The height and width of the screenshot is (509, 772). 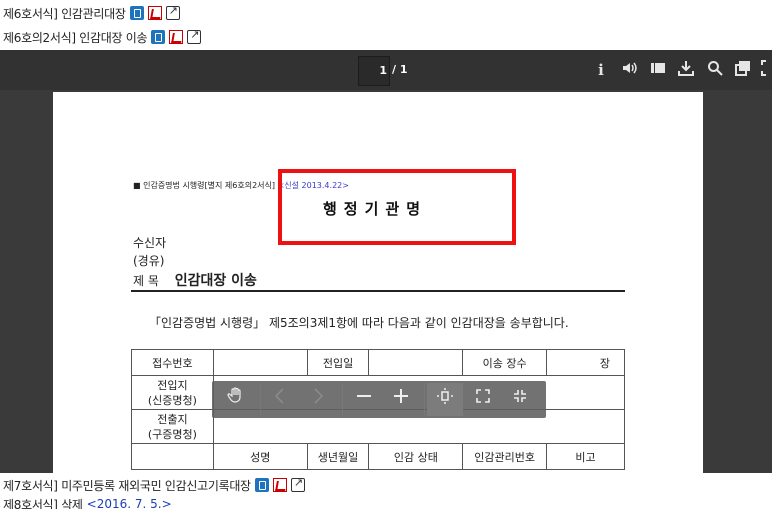 What do you see at coordinates (172, 400) in the screenshot?
I see `cell-line: (신증명청)` at bounding box center [172, 400].